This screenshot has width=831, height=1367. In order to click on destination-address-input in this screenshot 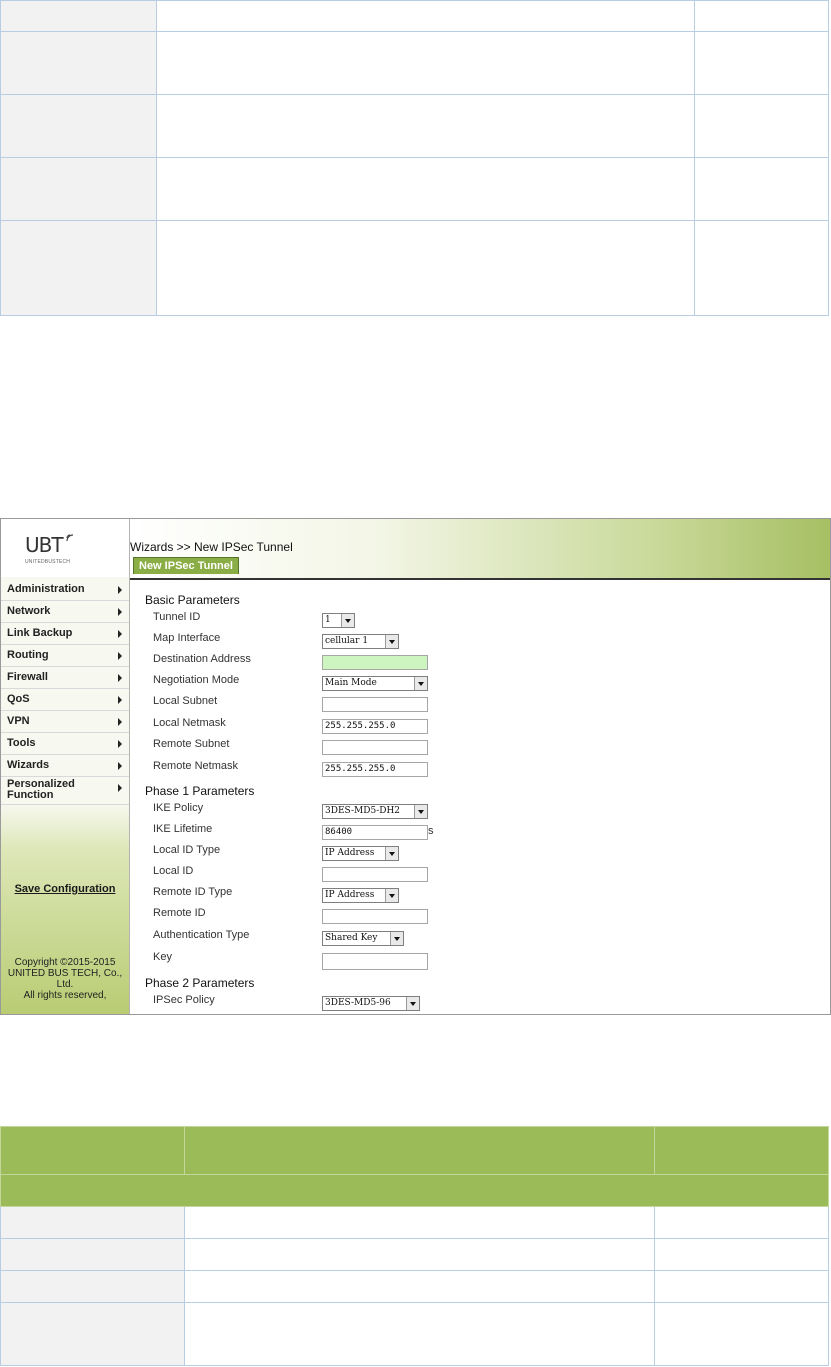, I will do `click(375, 662)`.